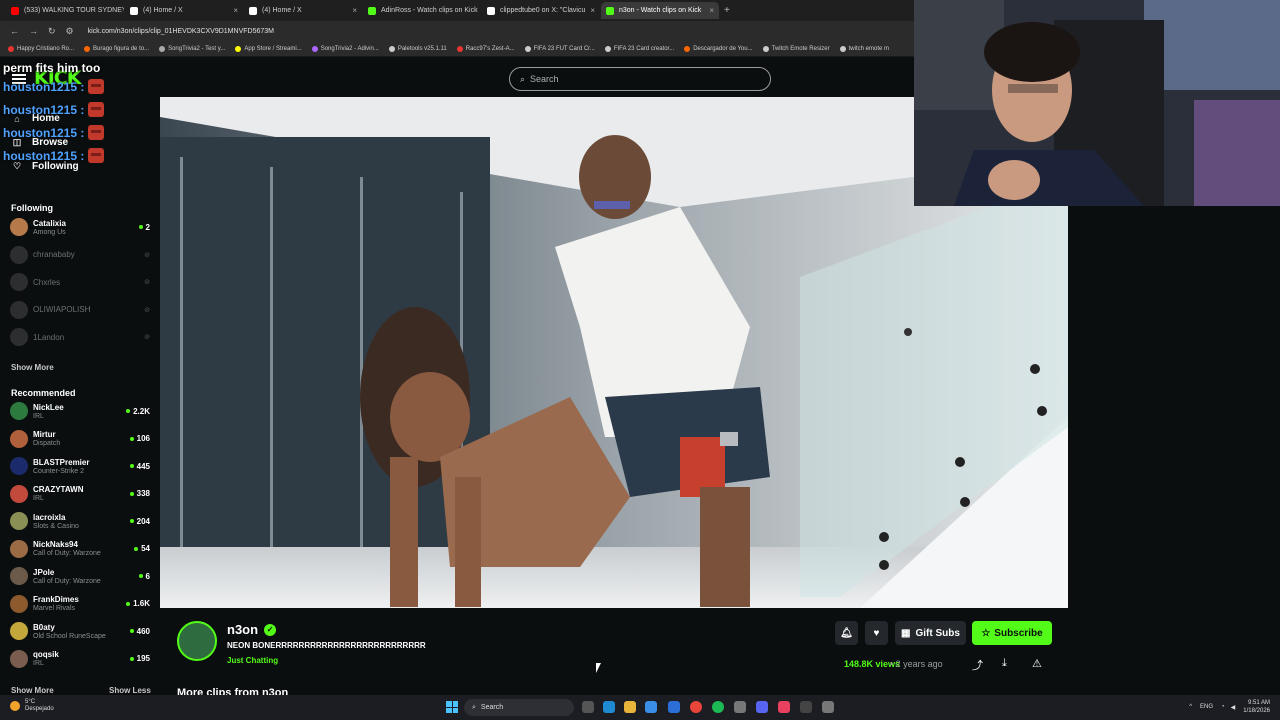 The image size is (1280, 720). I want to click on gear-icon, so click(828, 707).